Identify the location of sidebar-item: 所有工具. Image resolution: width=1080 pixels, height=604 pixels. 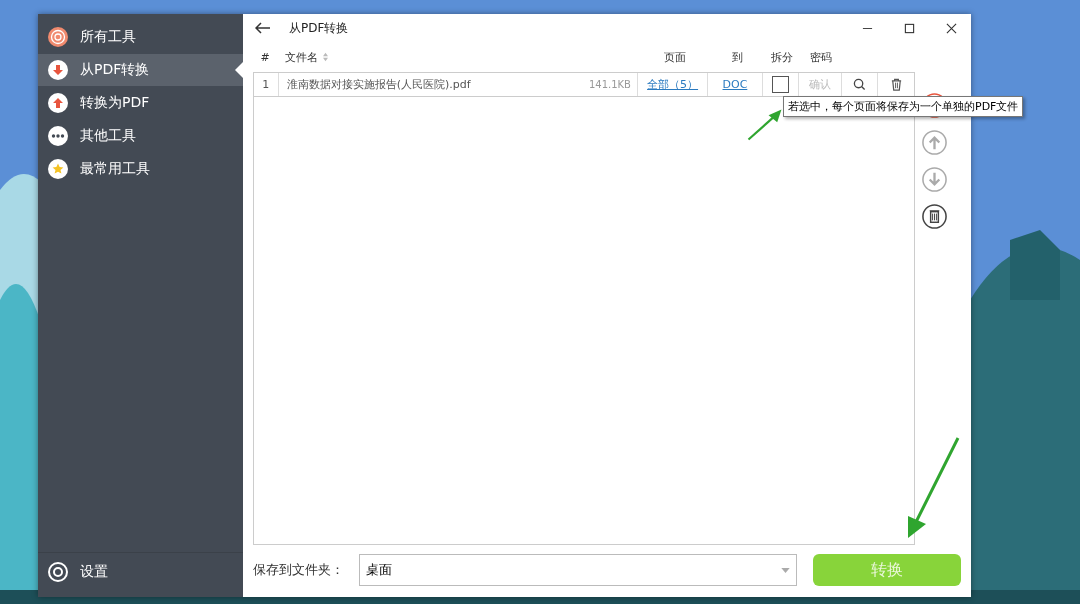
(140, 37).